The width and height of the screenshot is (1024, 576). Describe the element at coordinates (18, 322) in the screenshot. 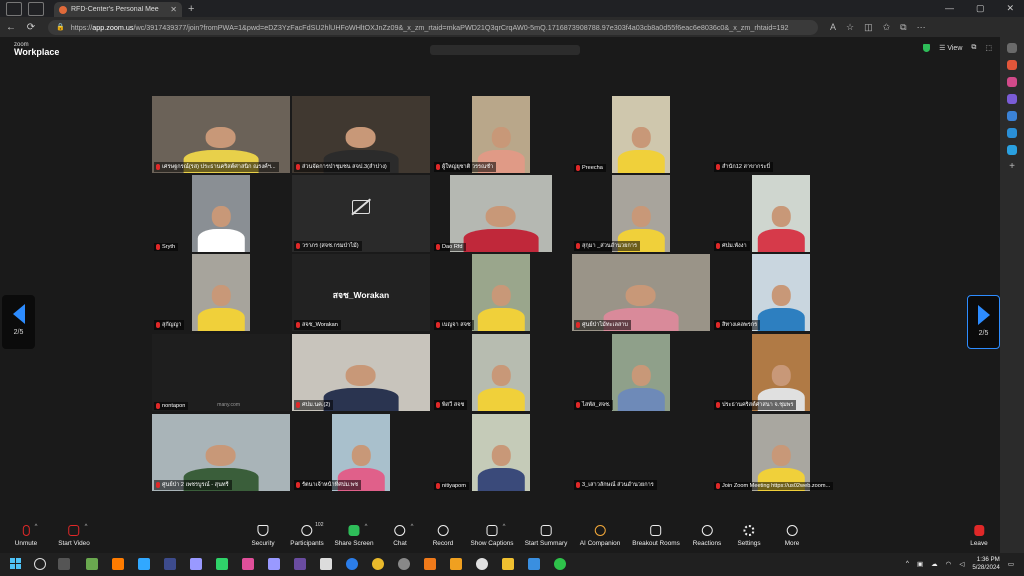

I see `previous-page-button: 2/5` at that location.